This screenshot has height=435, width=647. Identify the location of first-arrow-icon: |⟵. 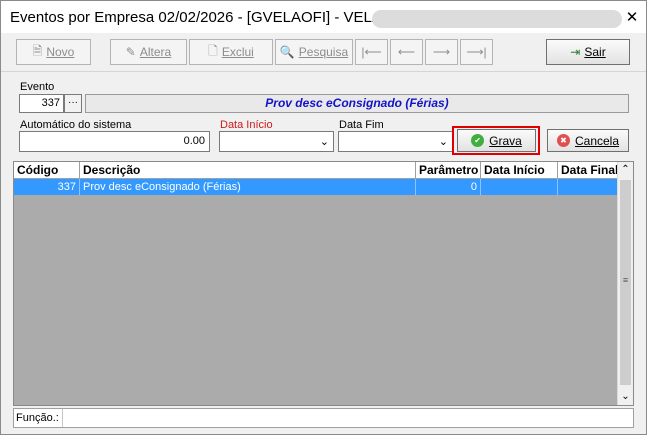
(371, 52).